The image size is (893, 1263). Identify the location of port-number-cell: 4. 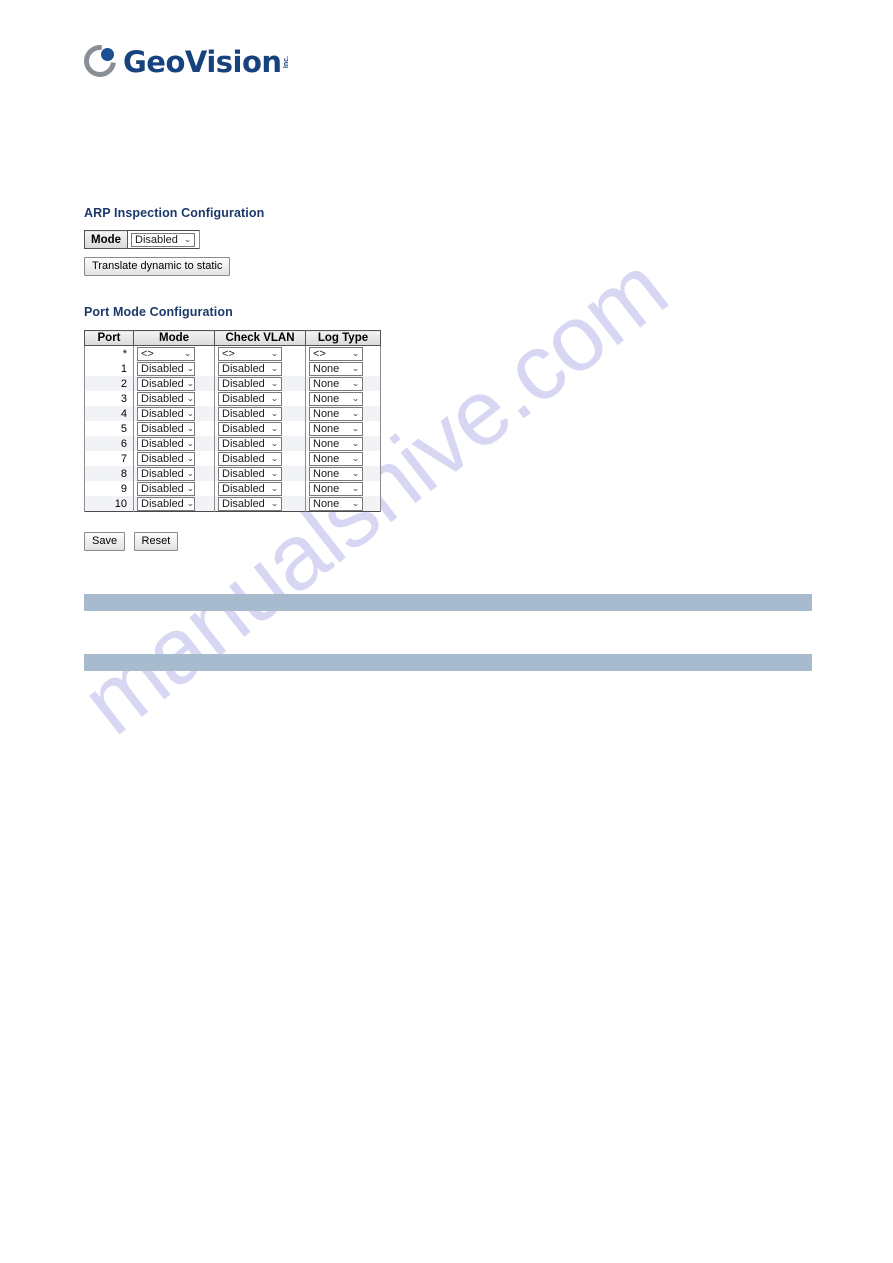
(109, 413).